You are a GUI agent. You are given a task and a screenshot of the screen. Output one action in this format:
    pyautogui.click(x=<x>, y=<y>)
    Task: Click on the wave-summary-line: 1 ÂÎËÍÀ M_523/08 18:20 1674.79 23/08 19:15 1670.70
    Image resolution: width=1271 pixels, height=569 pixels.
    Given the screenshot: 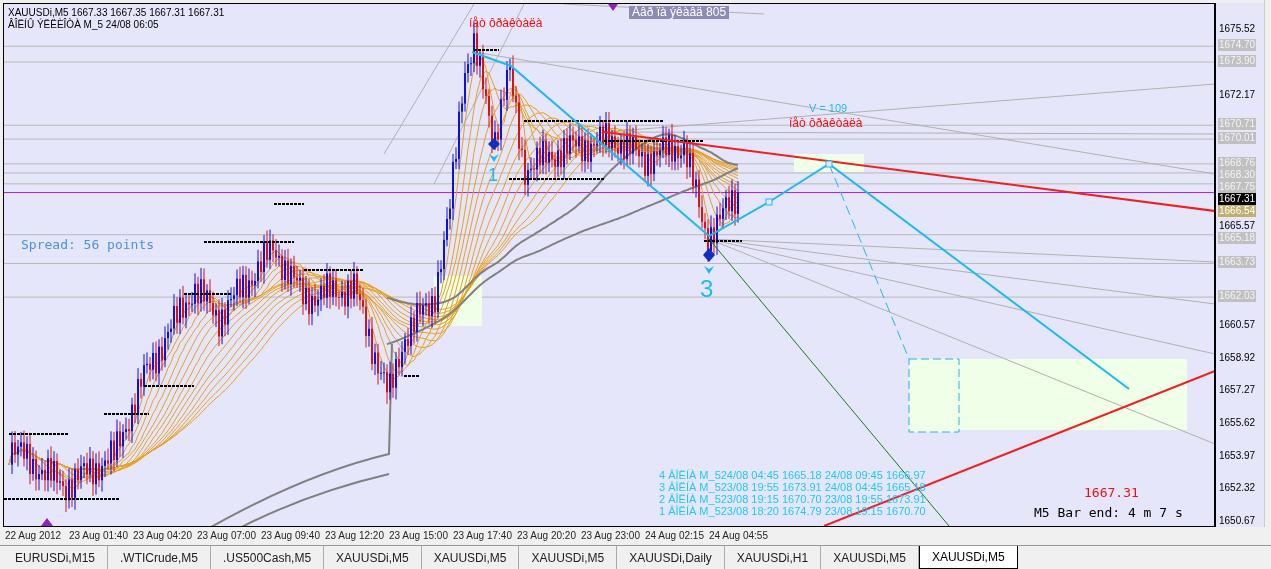 What is the action you would take?
    pyautogui.click(x=792, y=511)
    